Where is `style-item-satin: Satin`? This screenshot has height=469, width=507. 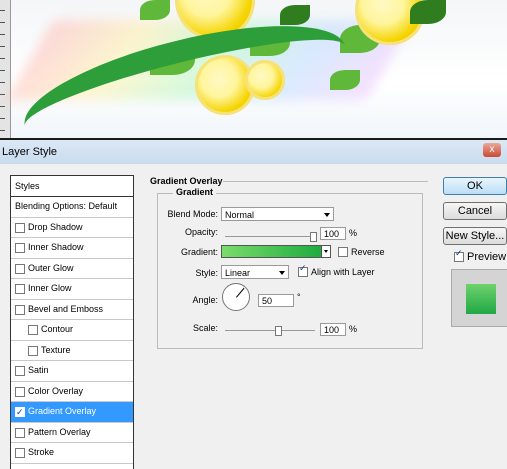
style-item-satin: Satin is located at coordinates (72, 371).